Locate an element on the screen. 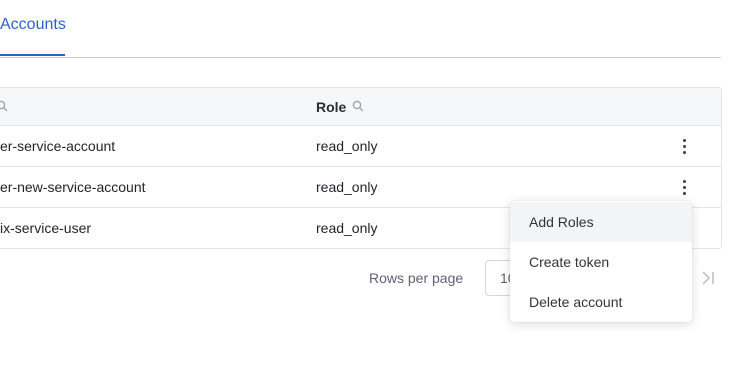  table-header: Role is located at coordinates (360, 107).